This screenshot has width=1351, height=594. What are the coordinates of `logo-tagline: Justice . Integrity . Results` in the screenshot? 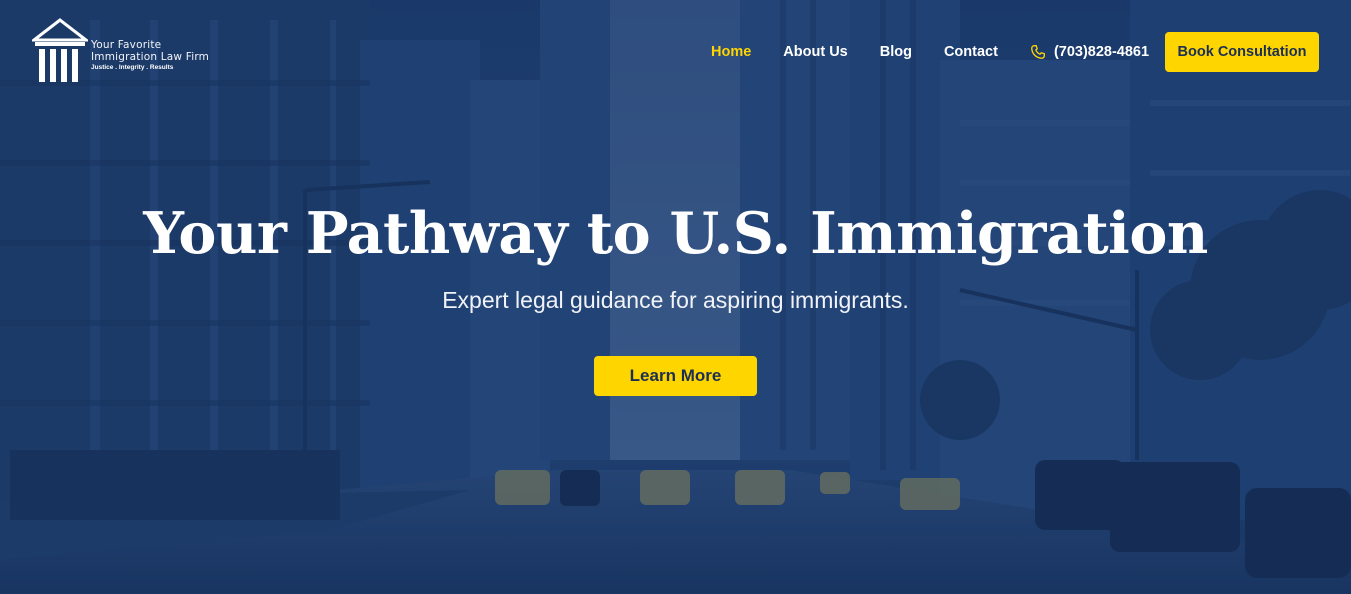 It's located at (132, 67).